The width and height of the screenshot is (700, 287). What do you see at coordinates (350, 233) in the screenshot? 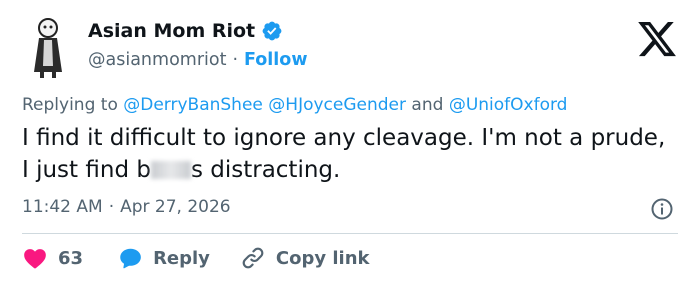
I see `divider` at bounding box center [350, 233].